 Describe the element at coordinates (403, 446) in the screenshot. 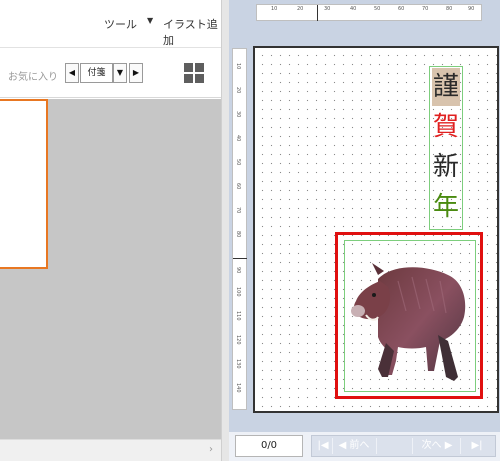

I see `page-nav-buttons: |◀ ◀ 前へ 次へ ▶ ▶|` at that location.